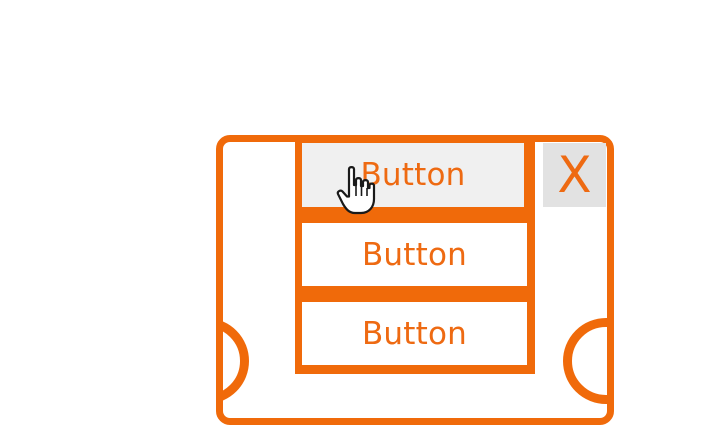 Image resolution: width=712 pixels, height=425 pixels. What do you see at coordinates (356, 190) in the screenshot?
I see `hand-pointer-icon` at bounding box center [356, 190].